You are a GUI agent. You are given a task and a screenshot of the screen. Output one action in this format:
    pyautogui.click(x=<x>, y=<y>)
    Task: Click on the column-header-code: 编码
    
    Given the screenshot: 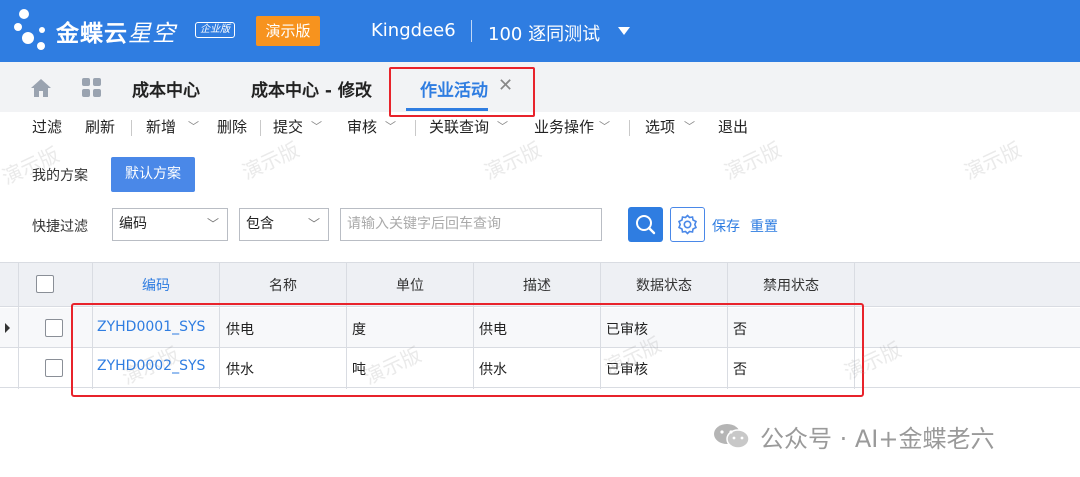 What is the action you would take?
    pyautogui.click(x=156, y=285)
    